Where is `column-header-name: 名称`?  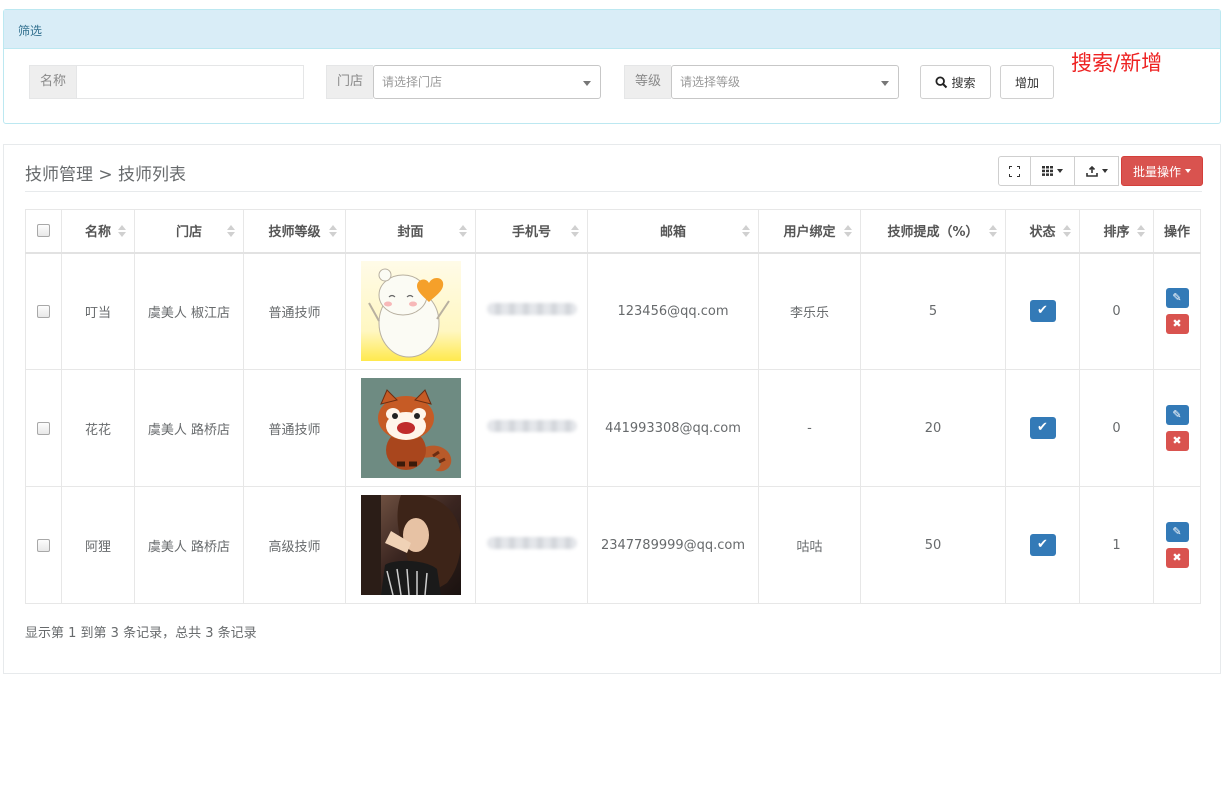 column-header-name: 名称 is located at coordinates (98, 231).